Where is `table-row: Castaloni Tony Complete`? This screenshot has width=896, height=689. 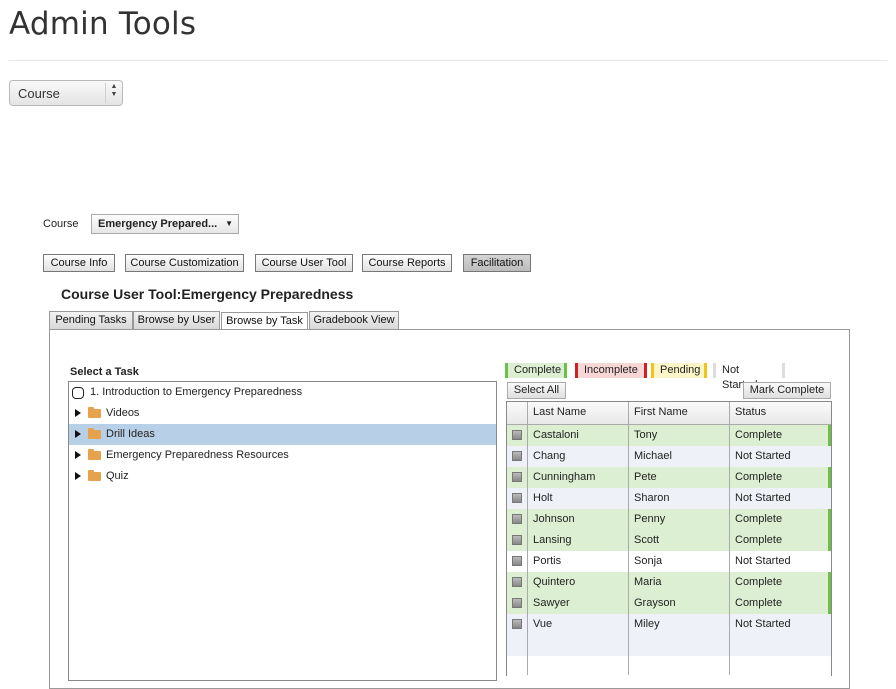
table-row: Castaloni Tony Complete is located at coordinates (669, 435).